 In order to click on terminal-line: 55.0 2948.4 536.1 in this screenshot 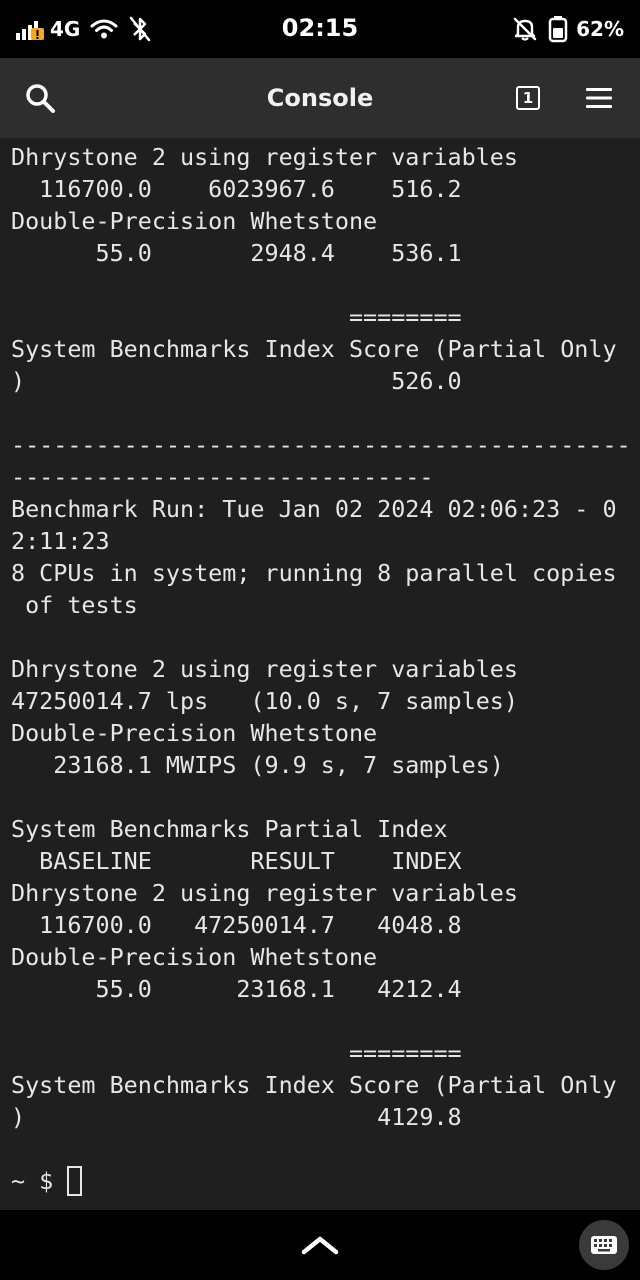, I will do `click(236, 253)`.